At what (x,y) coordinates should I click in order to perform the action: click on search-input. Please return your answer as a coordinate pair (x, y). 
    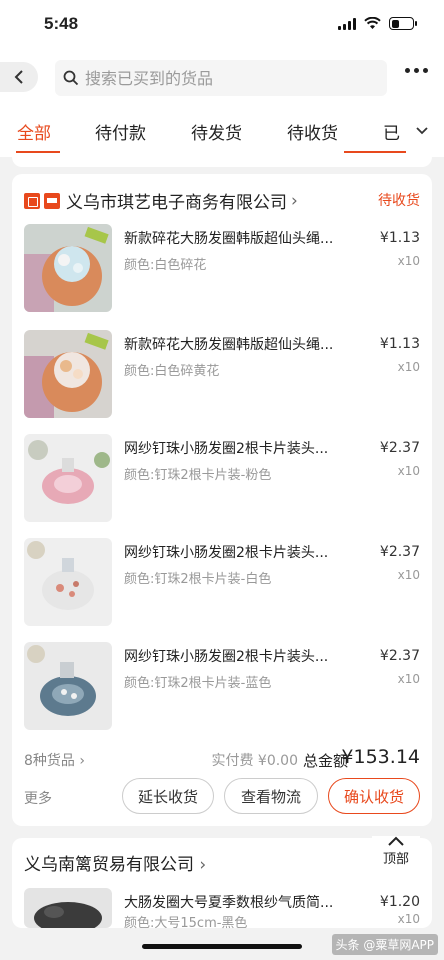
    Looking at the image, I should click on (225, 78).